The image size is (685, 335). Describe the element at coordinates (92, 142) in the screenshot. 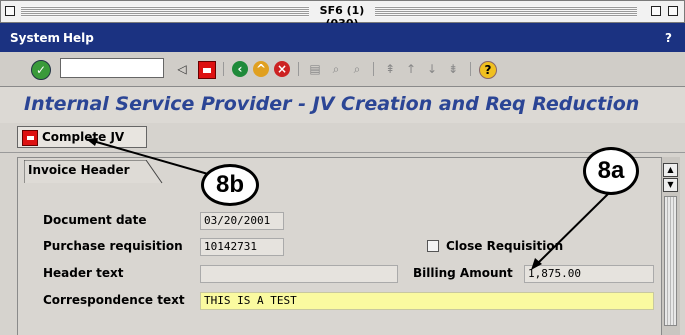

I see `arrow-8b-head` at that location.